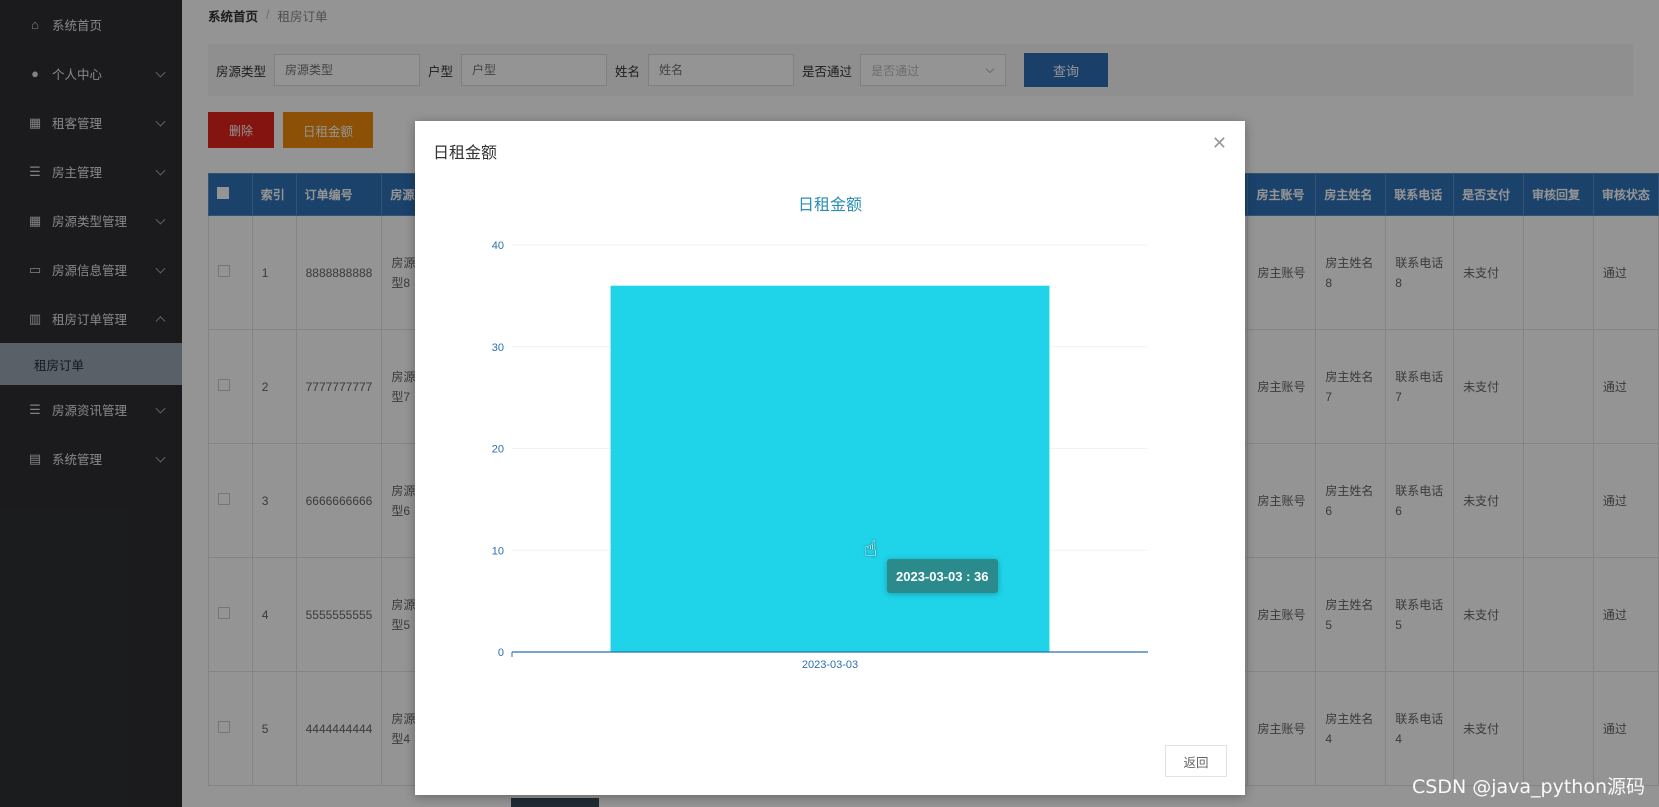 Image resolution: width=1659 pixels, height=807 pixels. What do you see at coordinates (498, 551) in the screenshot?
I see `y-tick-label: 10` at bounding box center [498, 551].